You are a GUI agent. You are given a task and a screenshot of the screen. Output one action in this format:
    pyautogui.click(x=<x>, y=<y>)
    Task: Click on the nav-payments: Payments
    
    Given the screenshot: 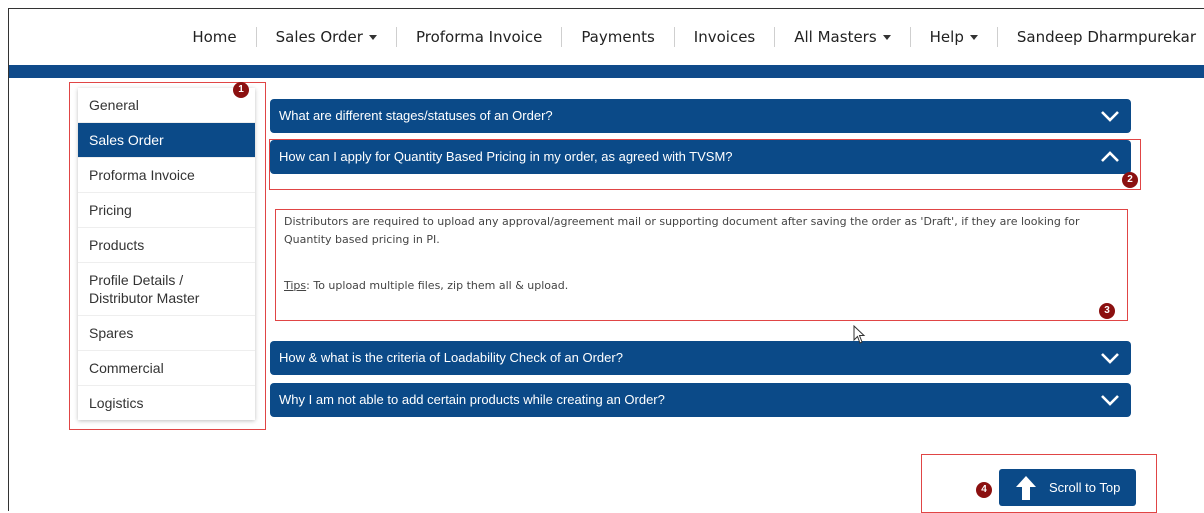 What is the action you would take?
    pyautogui.click(x=618, y=37)
    